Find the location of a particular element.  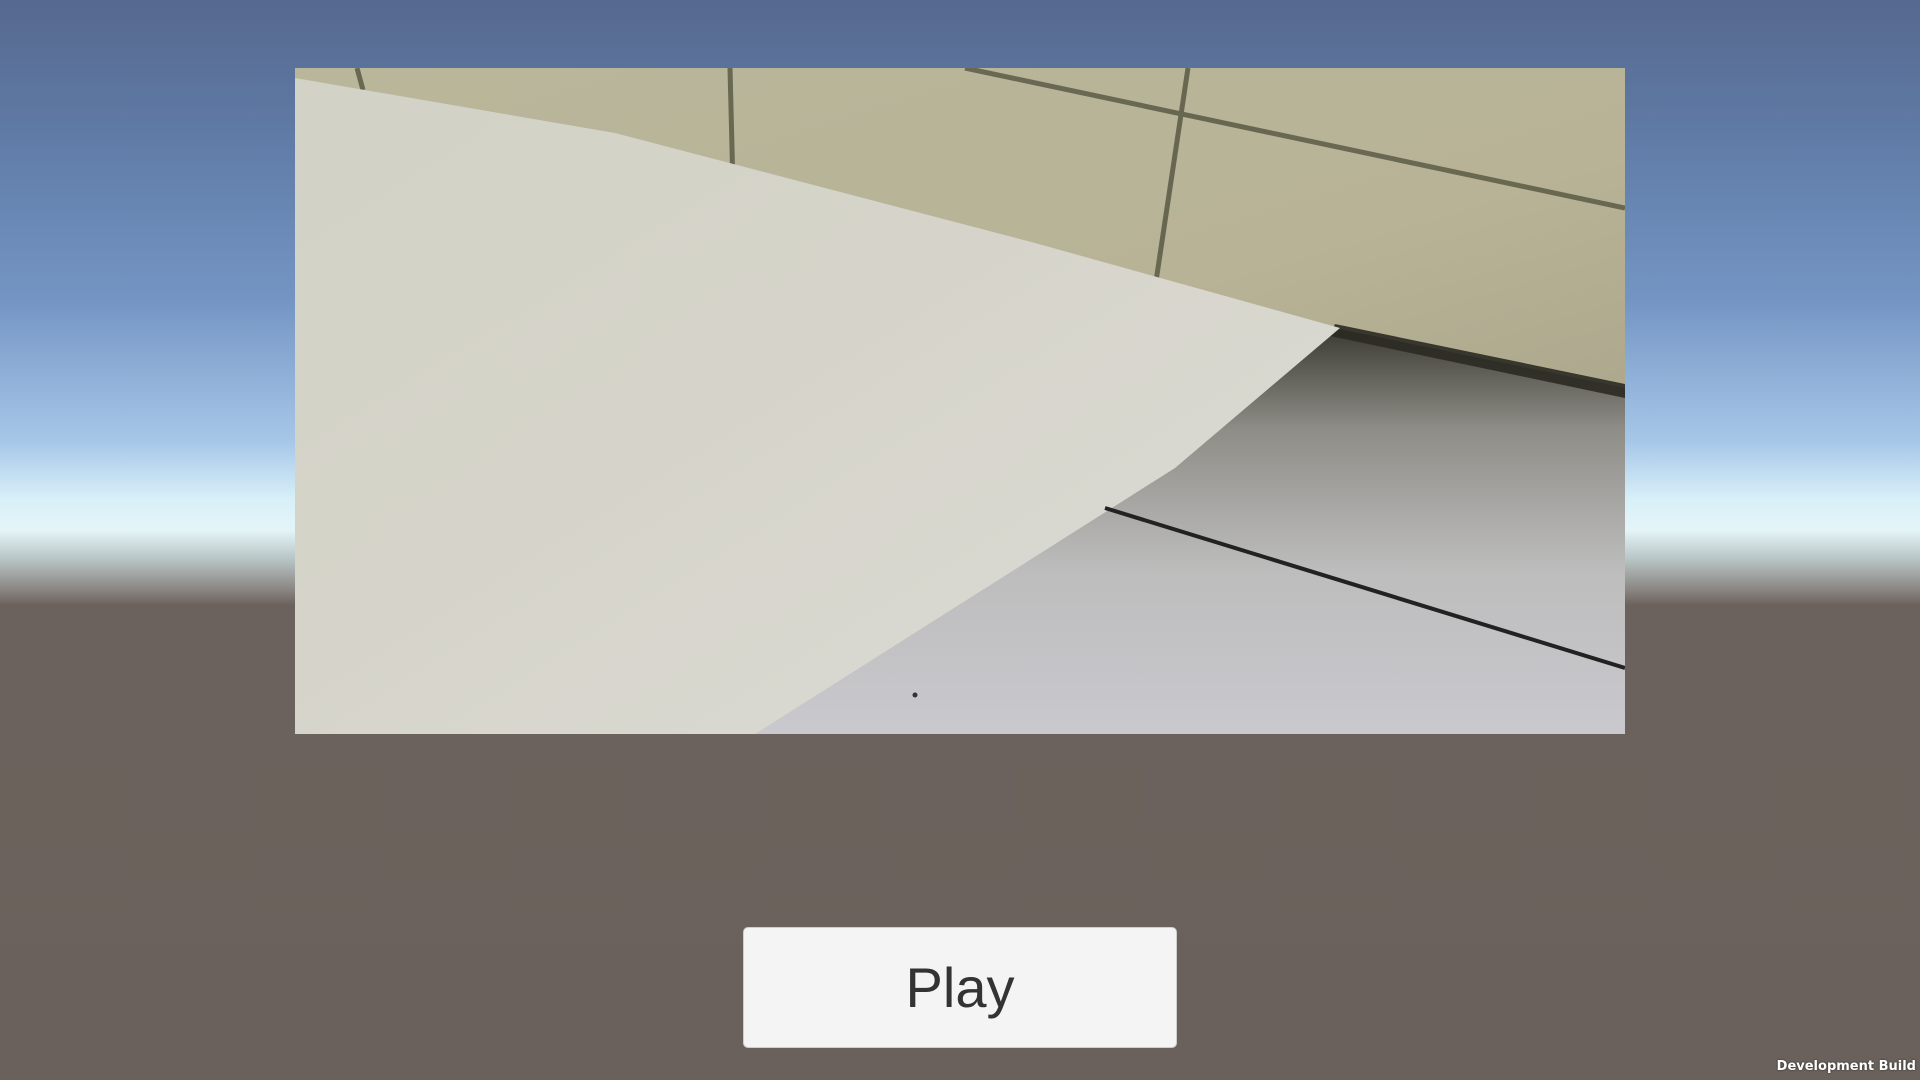

play-button-label: Play is located at coordinates (960, 987).